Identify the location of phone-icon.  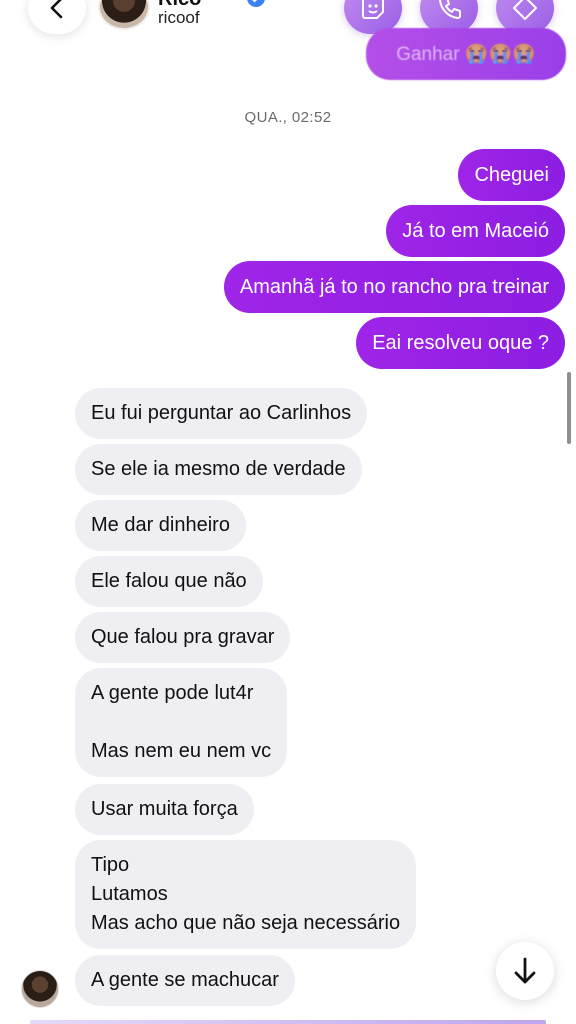
(450, 9).